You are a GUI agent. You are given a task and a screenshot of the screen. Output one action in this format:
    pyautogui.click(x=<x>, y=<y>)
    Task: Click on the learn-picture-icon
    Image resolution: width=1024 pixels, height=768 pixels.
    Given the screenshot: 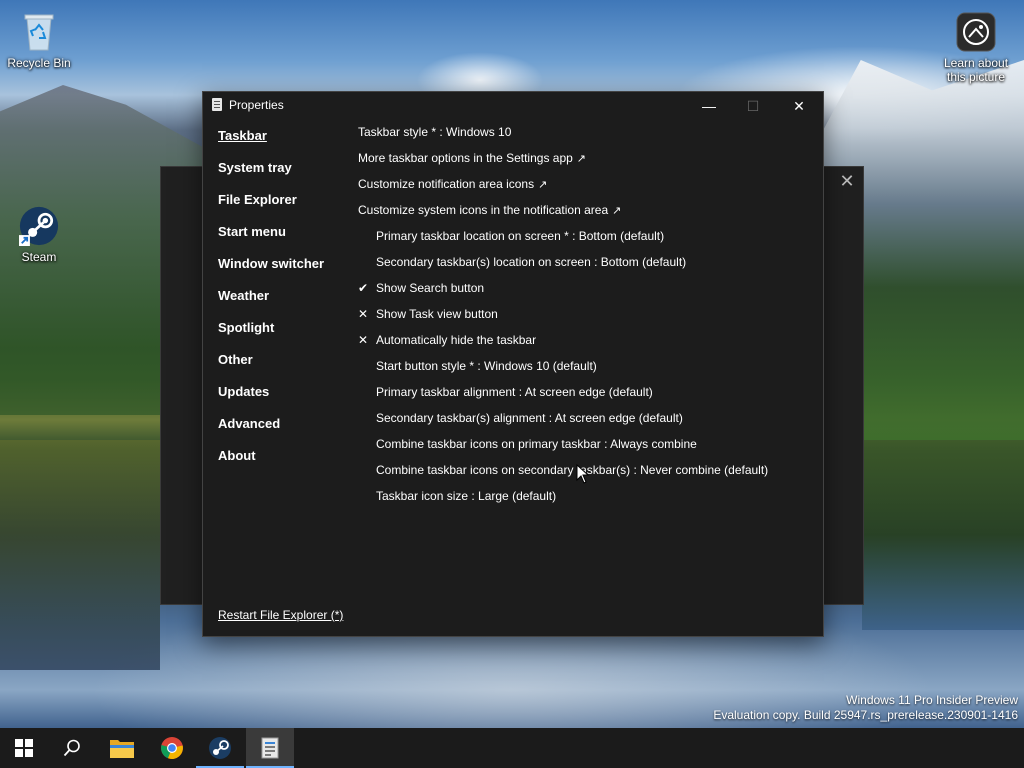 What is the action you would take?
    pyautogui.click(x=976, y=32)
    